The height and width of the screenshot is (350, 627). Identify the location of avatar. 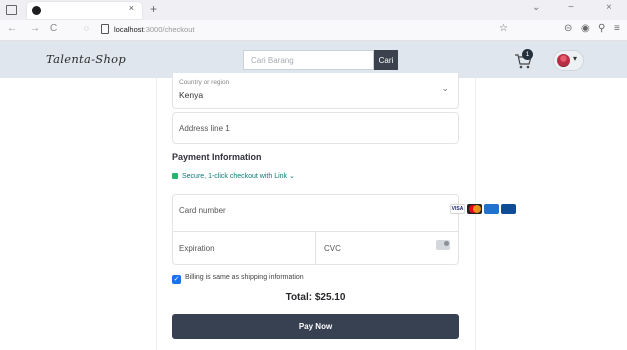
(563, 60).